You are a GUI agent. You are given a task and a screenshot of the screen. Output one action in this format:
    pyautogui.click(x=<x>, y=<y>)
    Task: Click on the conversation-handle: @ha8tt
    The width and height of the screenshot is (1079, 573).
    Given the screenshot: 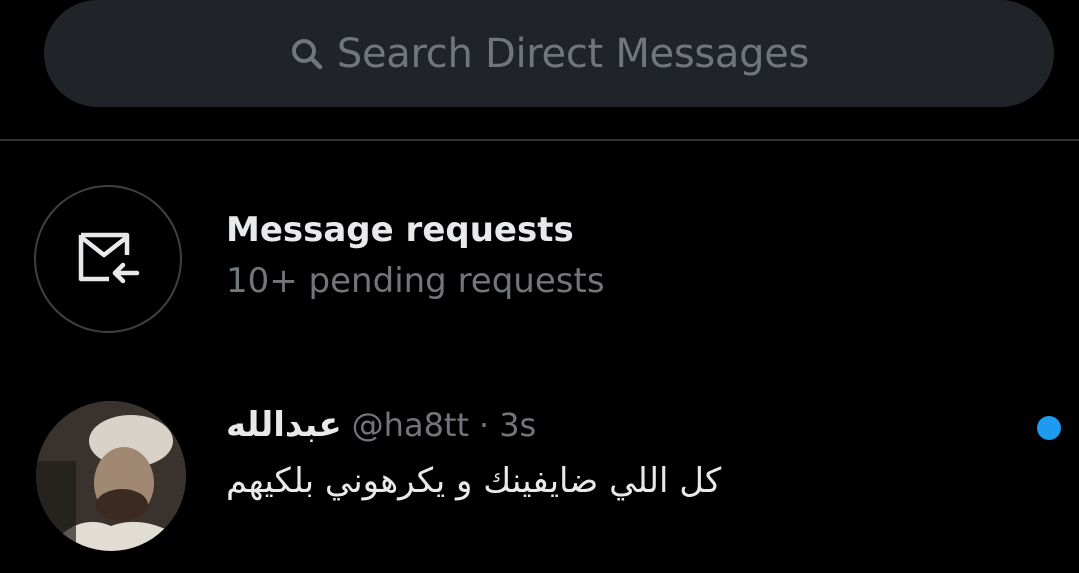 What is the action you would take?
    pyautogui.click(x=410, y=425)
    